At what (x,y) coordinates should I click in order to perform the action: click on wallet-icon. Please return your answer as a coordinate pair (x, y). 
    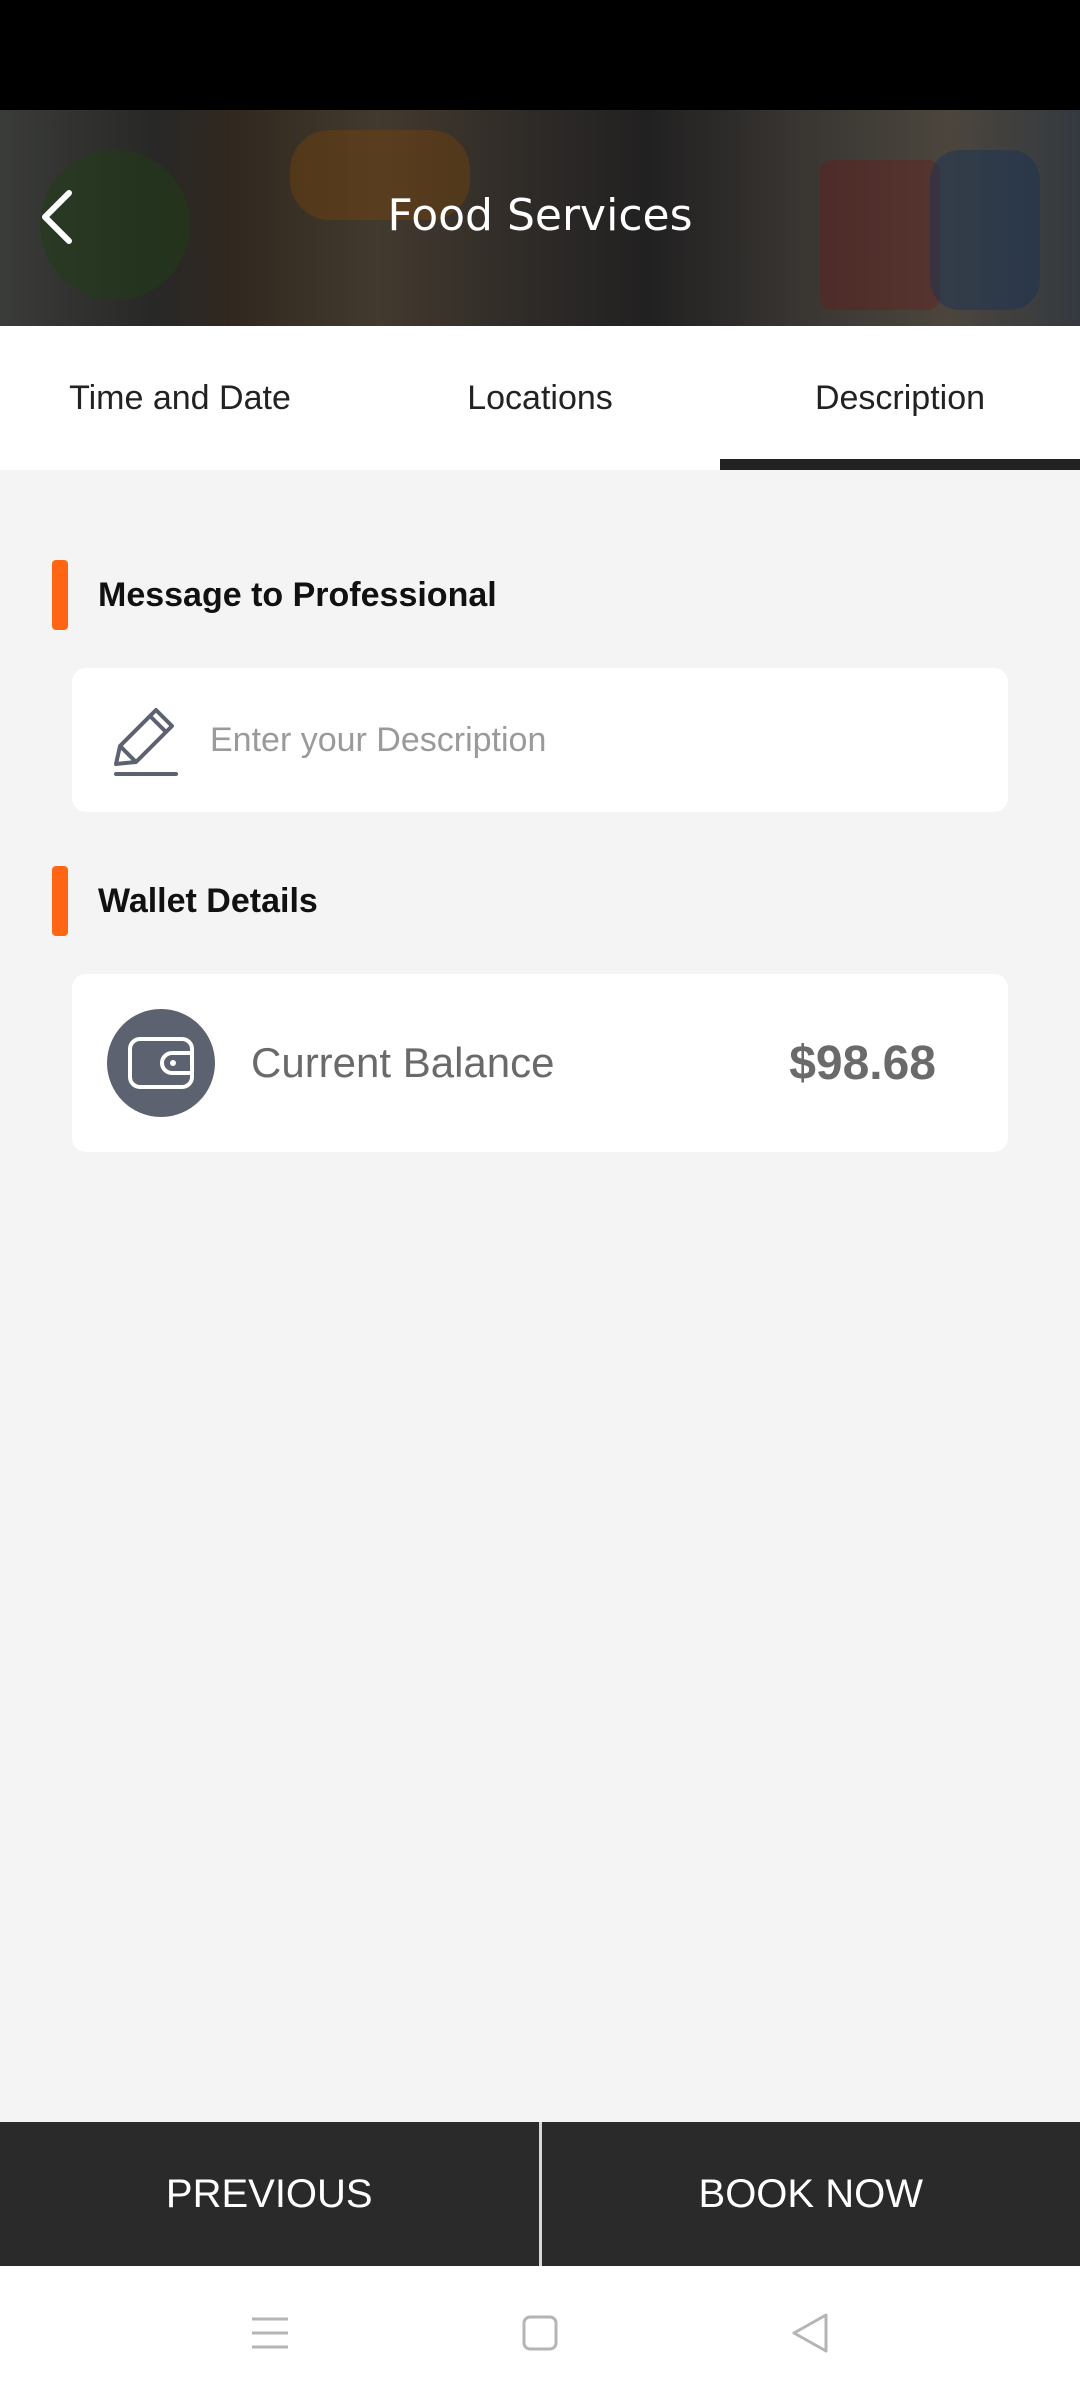
    Looking at the image, I should click on (161, 1063).